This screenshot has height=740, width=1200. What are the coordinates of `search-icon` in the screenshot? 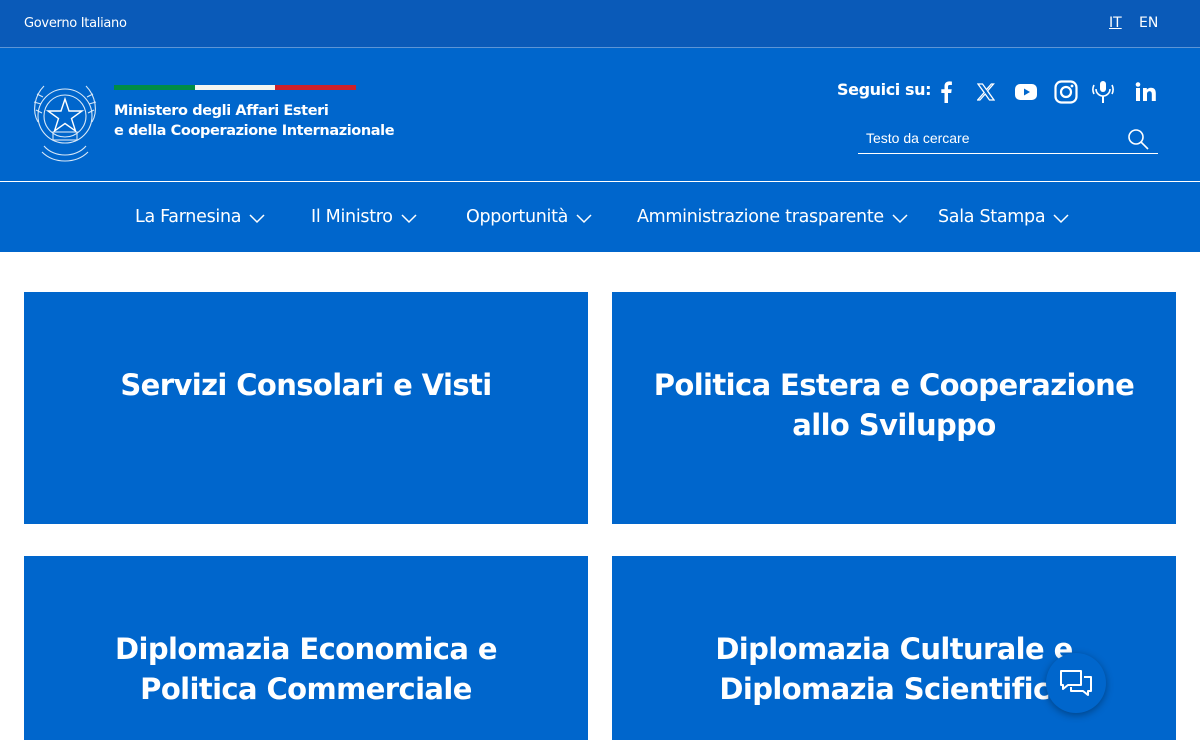 It's located at (1138, 139).